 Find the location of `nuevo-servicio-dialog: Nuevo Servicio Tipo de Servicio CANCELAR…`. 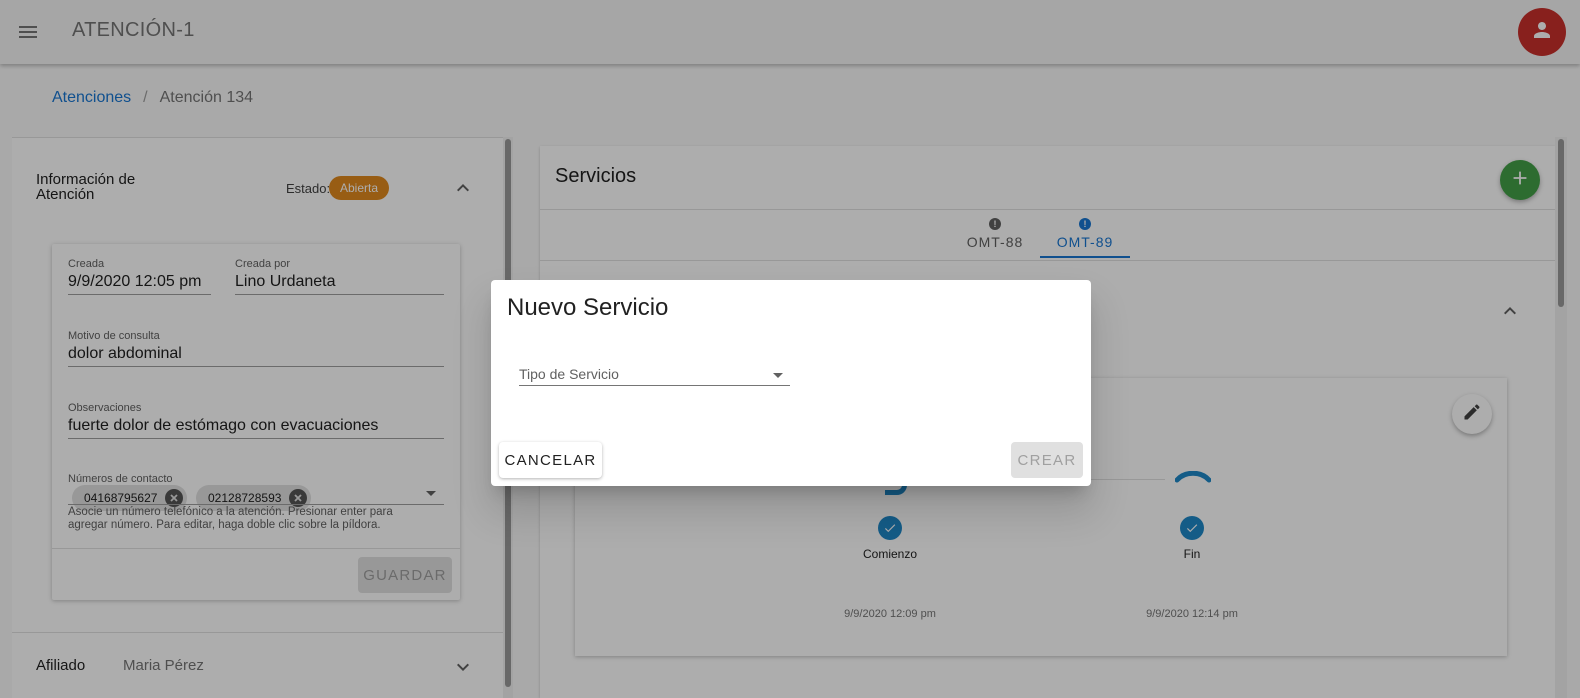

nuevo-servicio-dialog: Nuevo Servicio Tipo de Servicio CANCELAR… is located at coordinates (791, 383).